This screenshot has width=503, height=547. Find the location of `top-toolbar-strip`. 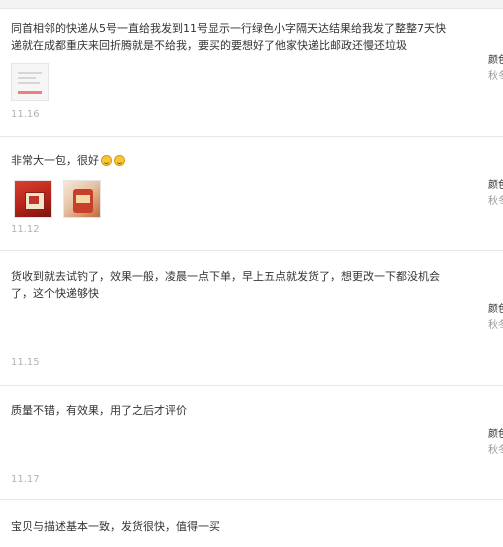

top-toolbar-strip is located at coordinates (251, 4).